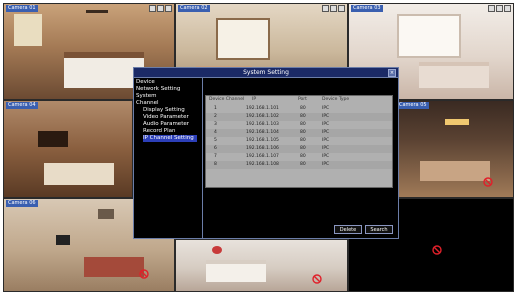 This screenshot has width=516, height=293. I want to click on column-header-device-type: Device Type, so click(336, 99).